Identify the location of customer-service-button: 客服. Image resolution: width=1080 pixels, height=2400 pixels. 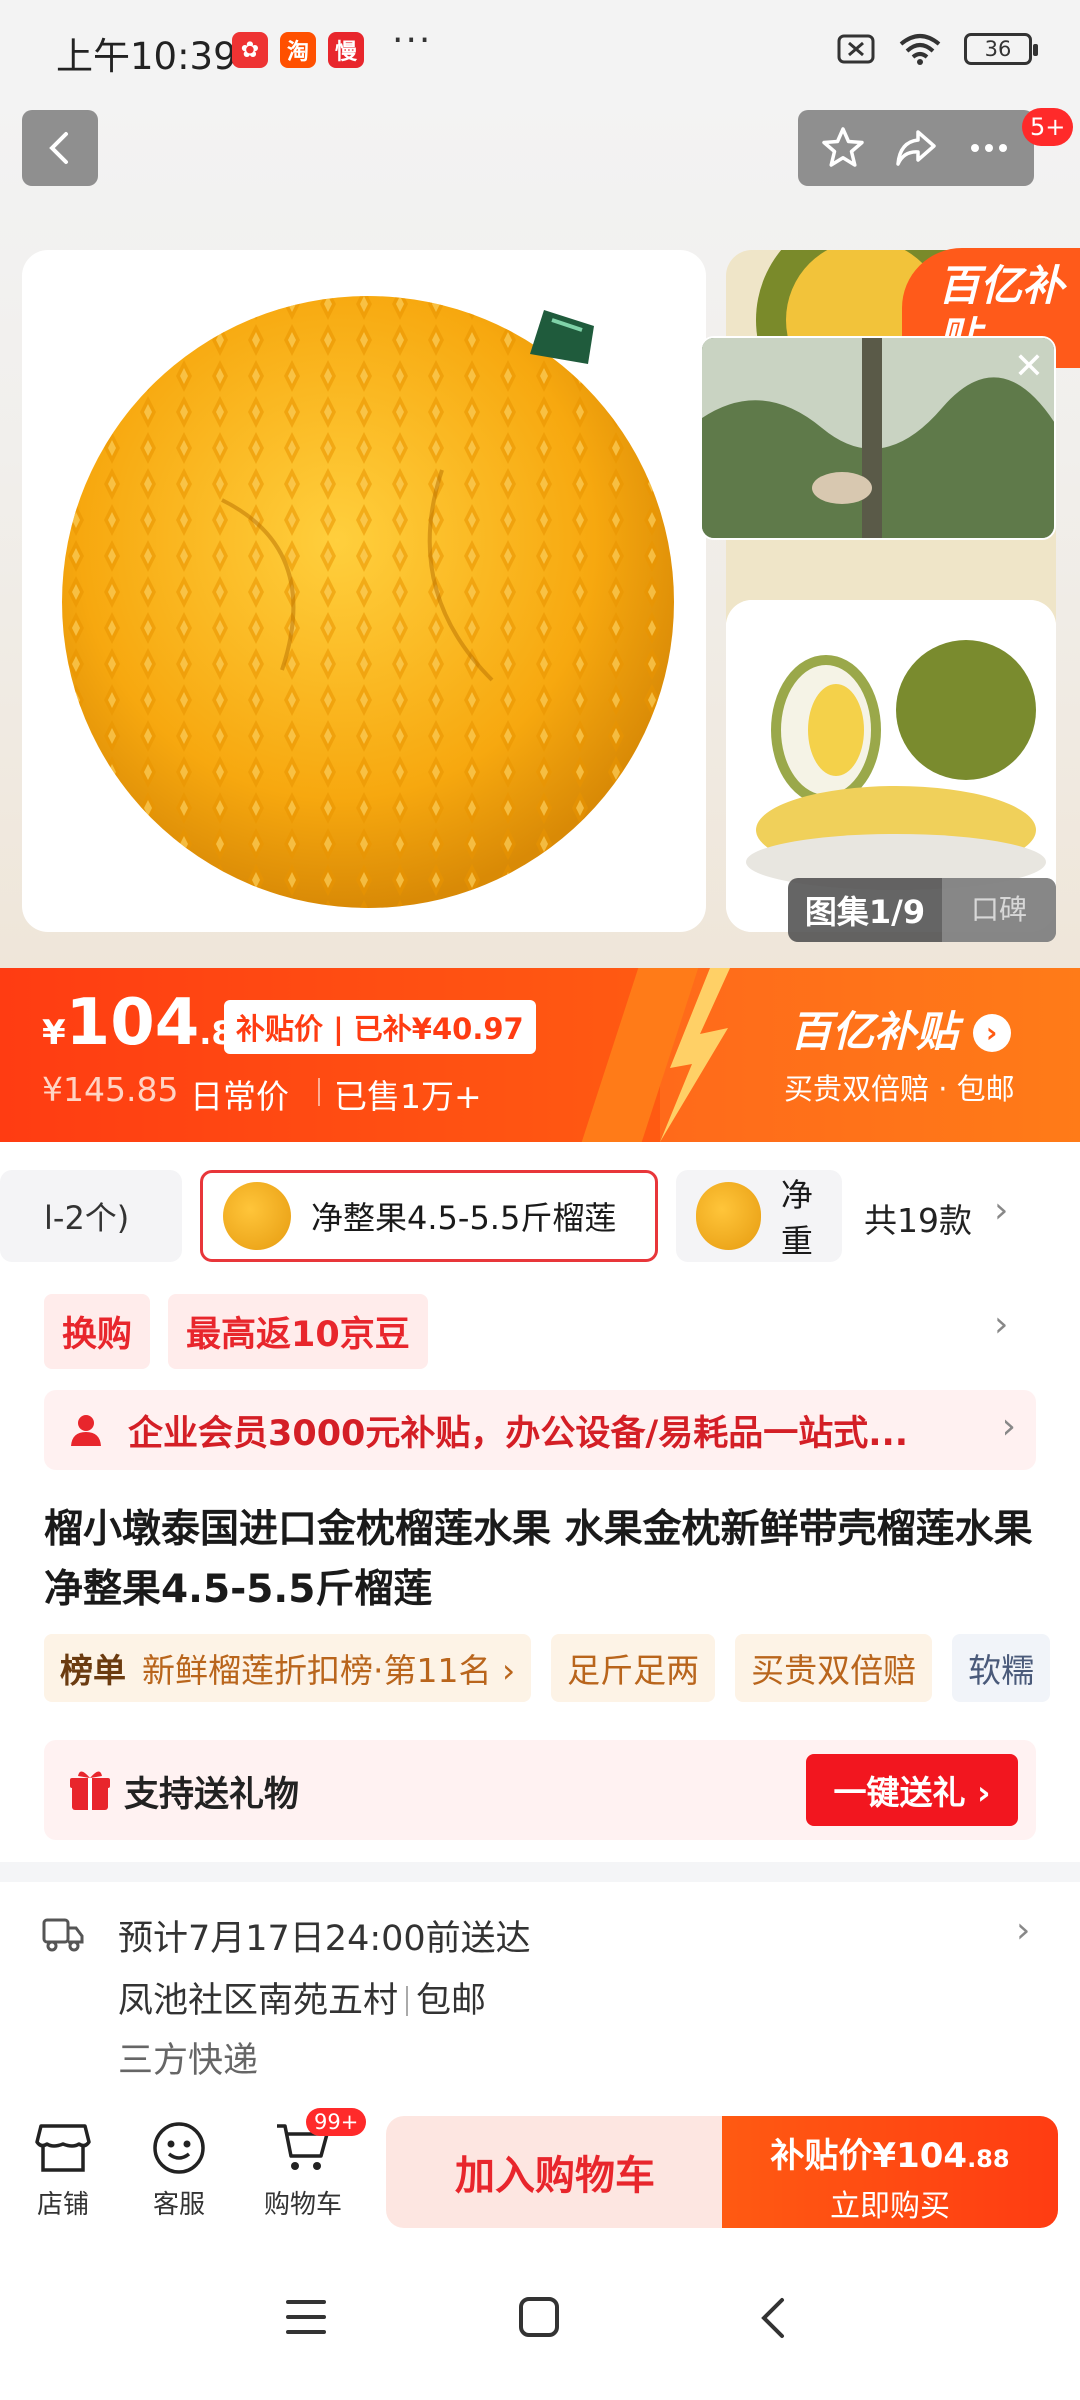
(179, 2168).